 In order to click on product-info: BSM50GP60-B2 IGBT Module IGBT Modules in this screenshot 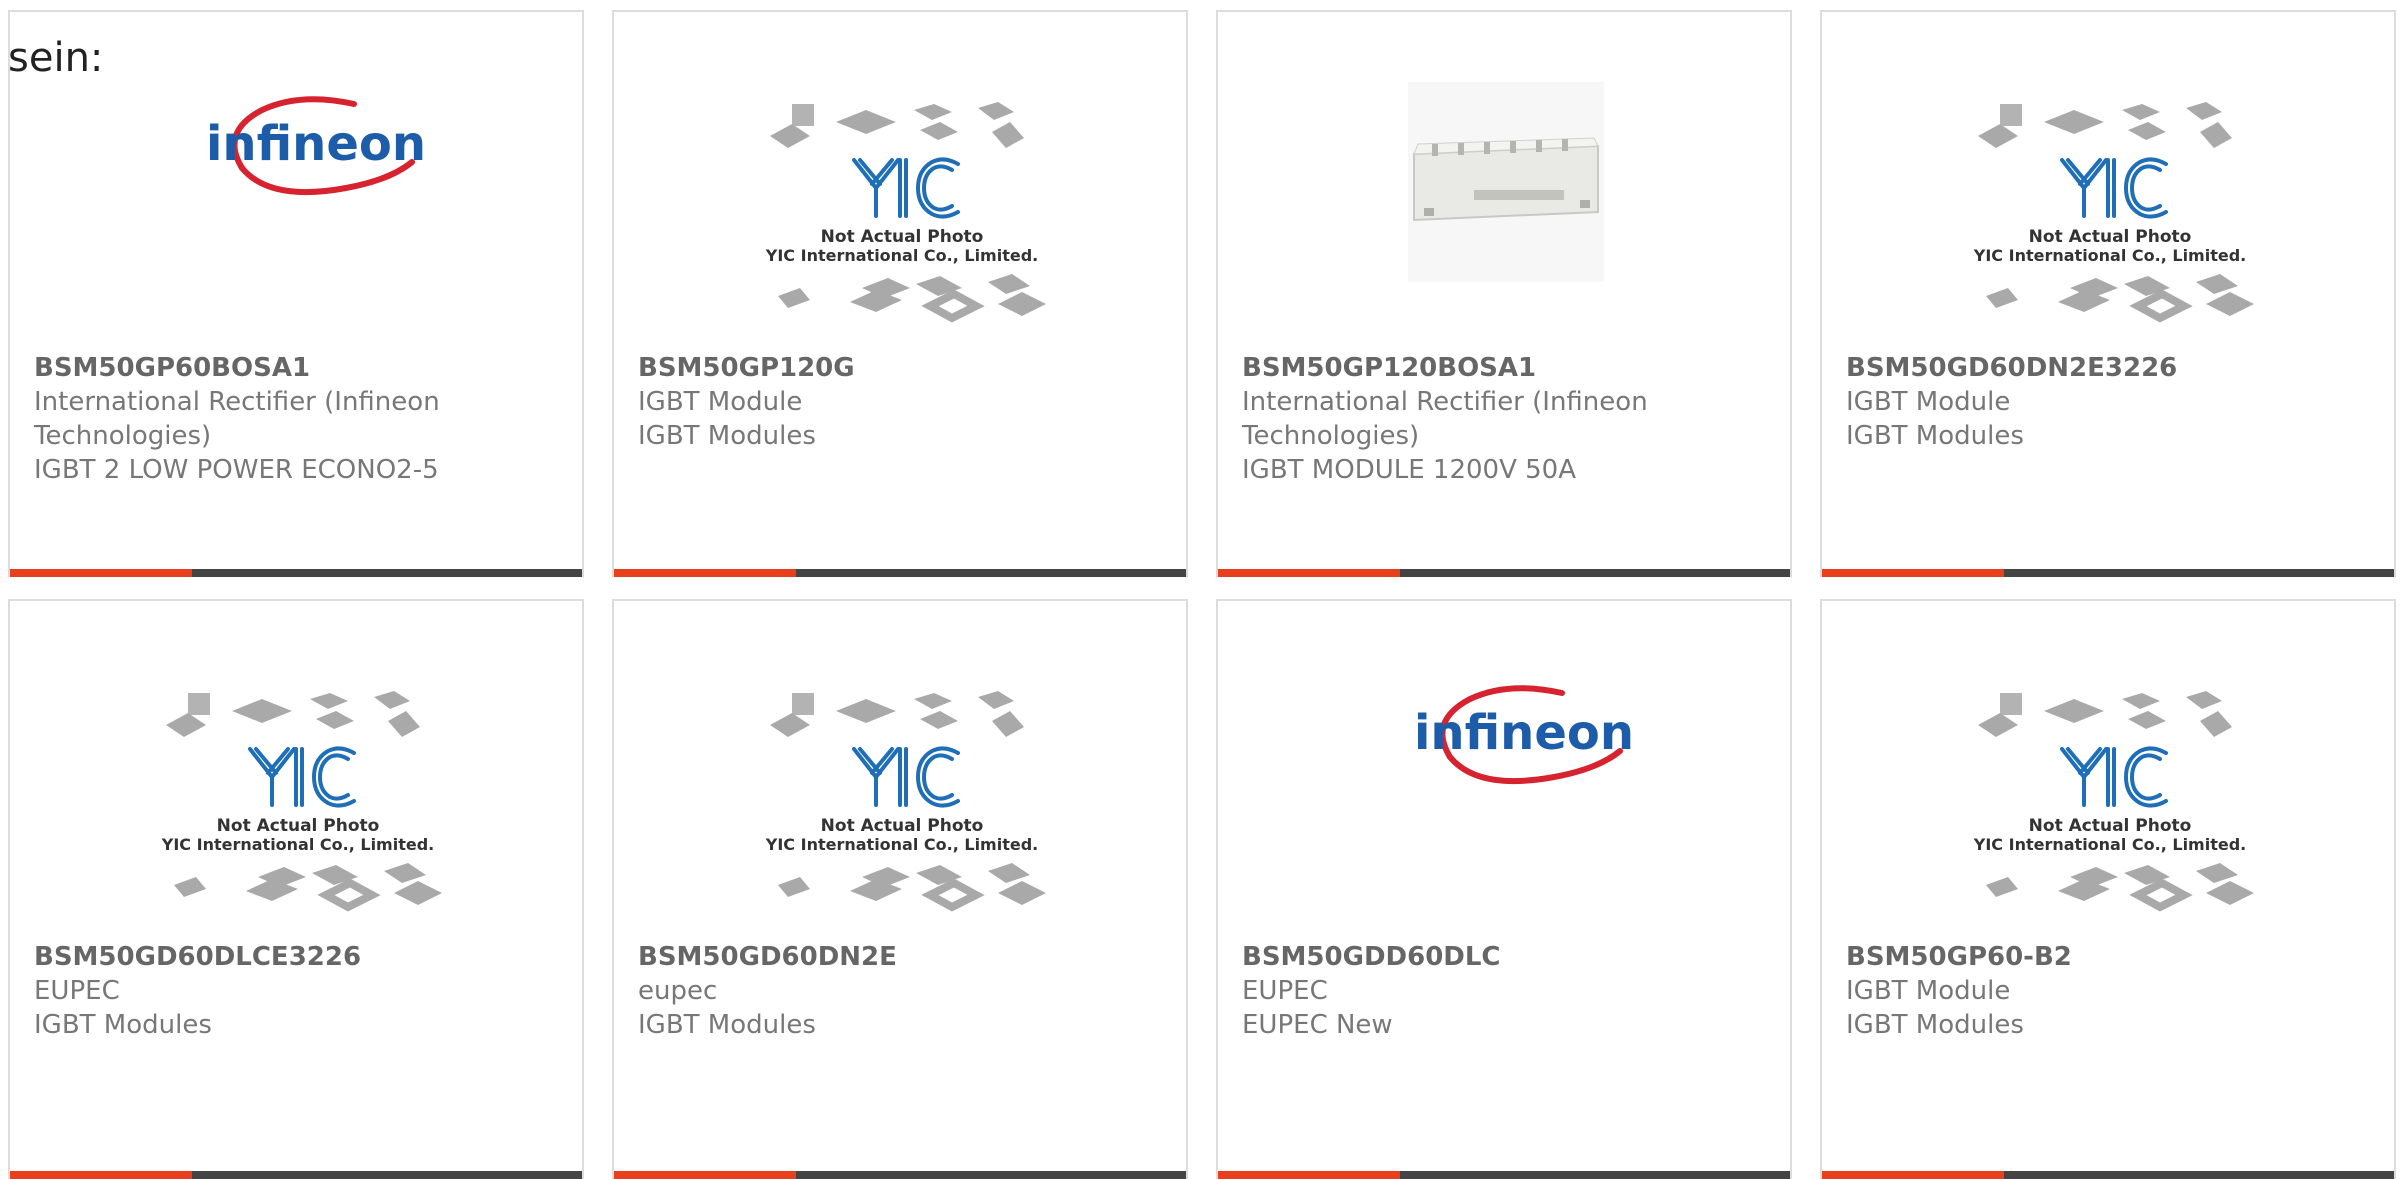, I will do `click(2110, 991)`.